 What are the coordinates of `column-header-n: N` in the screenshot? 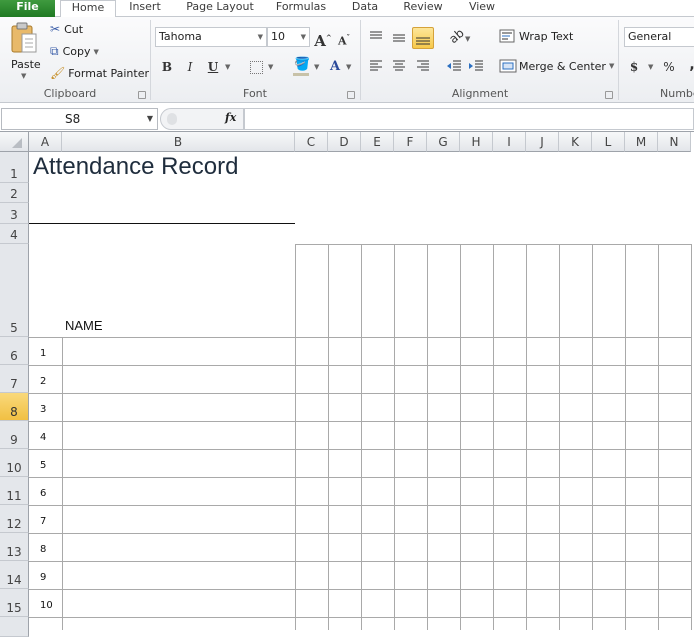 It's located at (674, 142).